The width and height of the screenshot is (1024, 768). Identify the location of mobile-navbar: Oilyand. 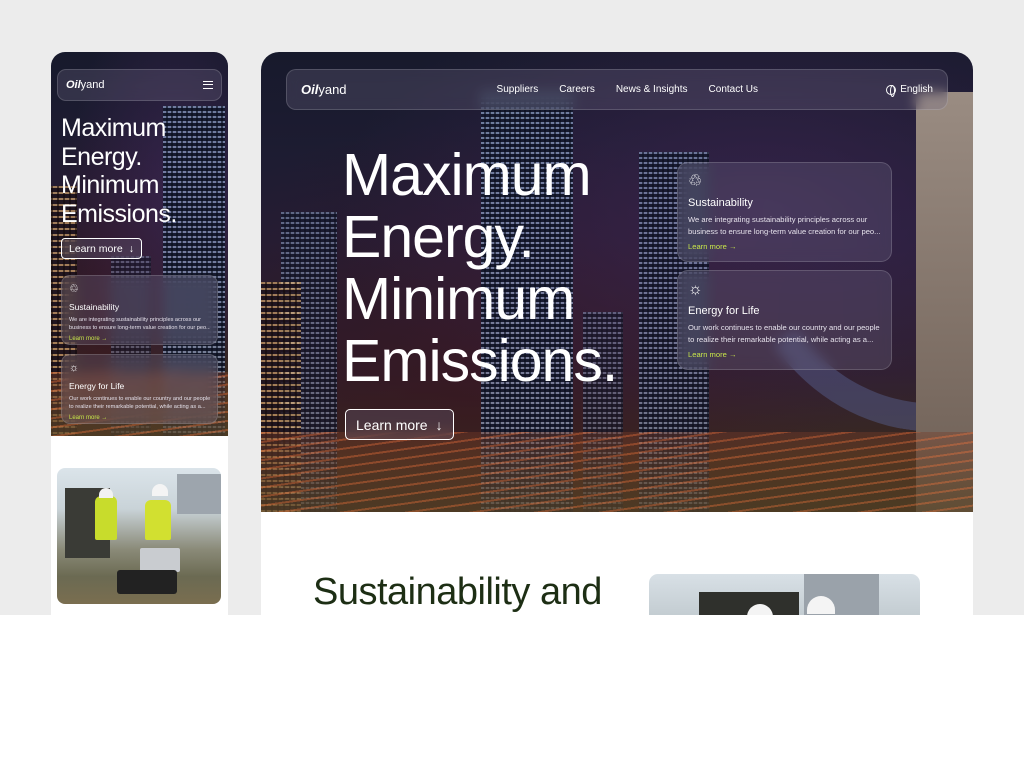
(139, 85).